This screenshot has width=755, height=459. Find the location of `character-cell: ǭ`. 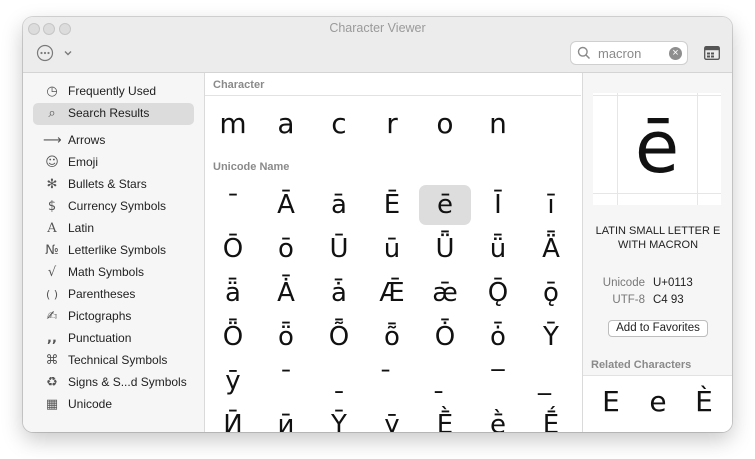

character-cell: ǭ is located at coordinates (551, 293).